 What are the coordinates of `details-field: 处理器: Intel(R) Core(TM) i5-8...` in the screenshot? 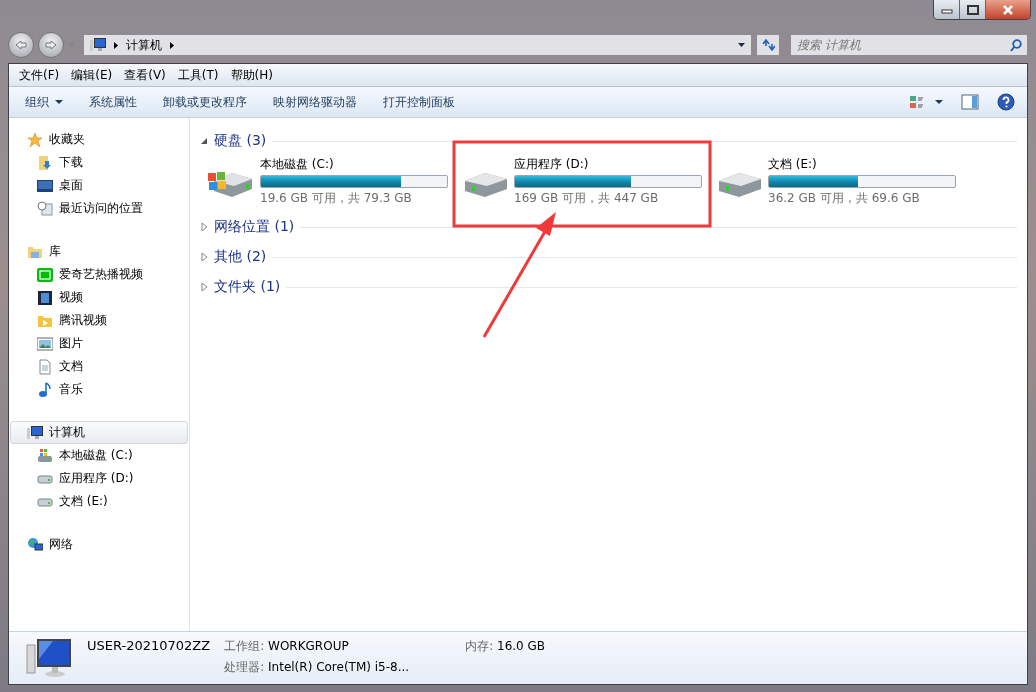 It's located at (317, 667).